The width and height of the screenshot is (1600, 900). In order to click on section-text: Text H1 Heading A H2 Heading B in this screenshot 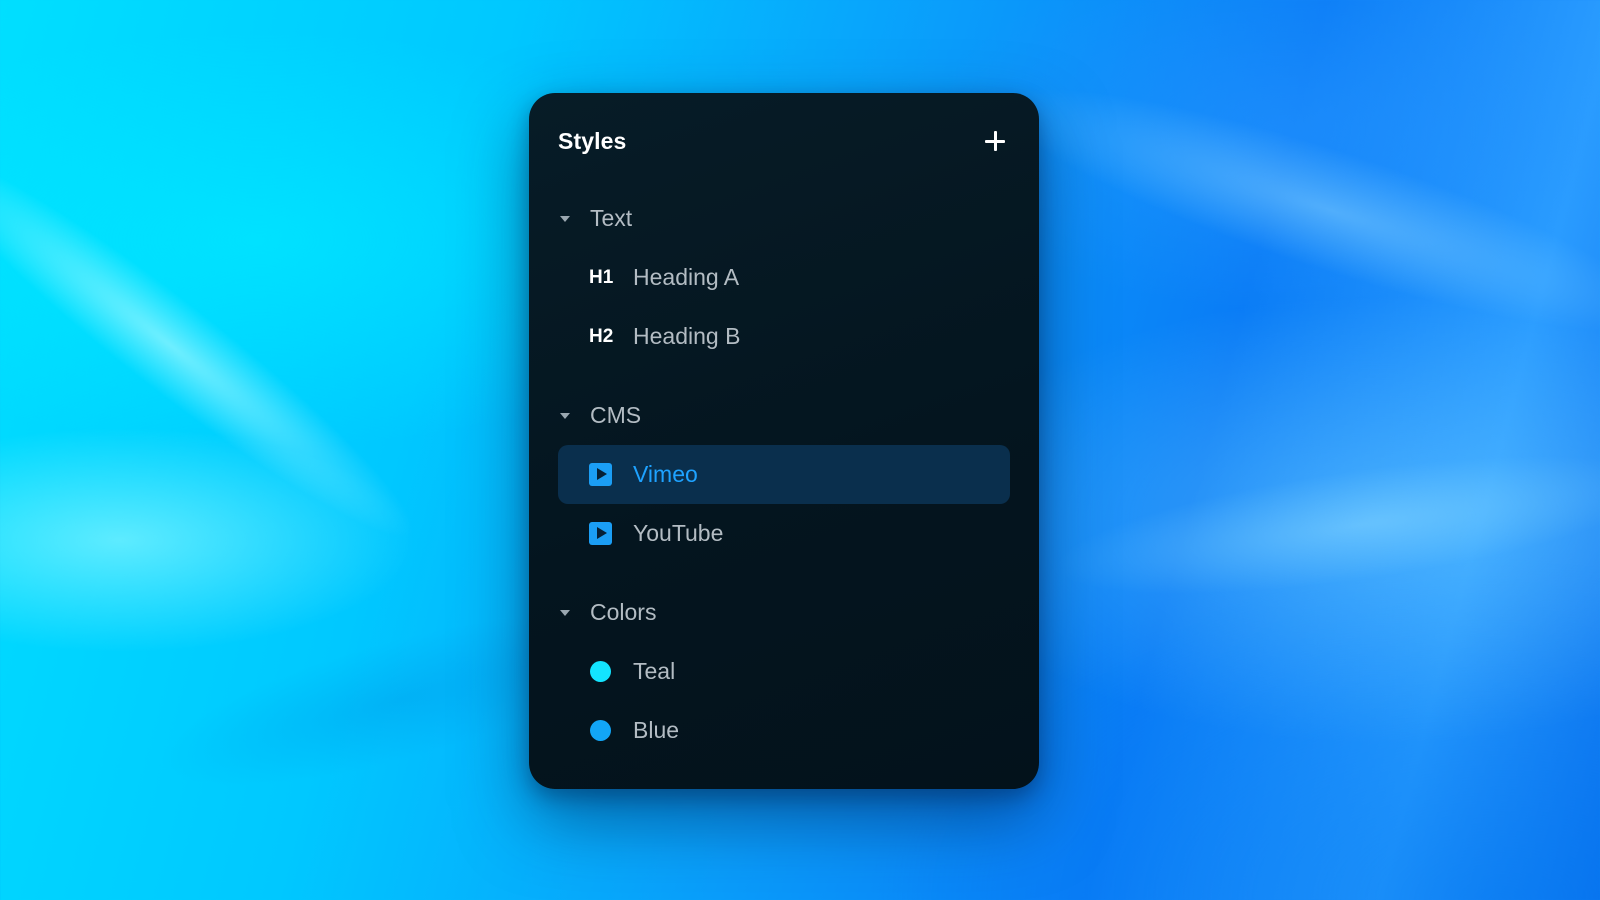, I will do `click(784, 277)`.